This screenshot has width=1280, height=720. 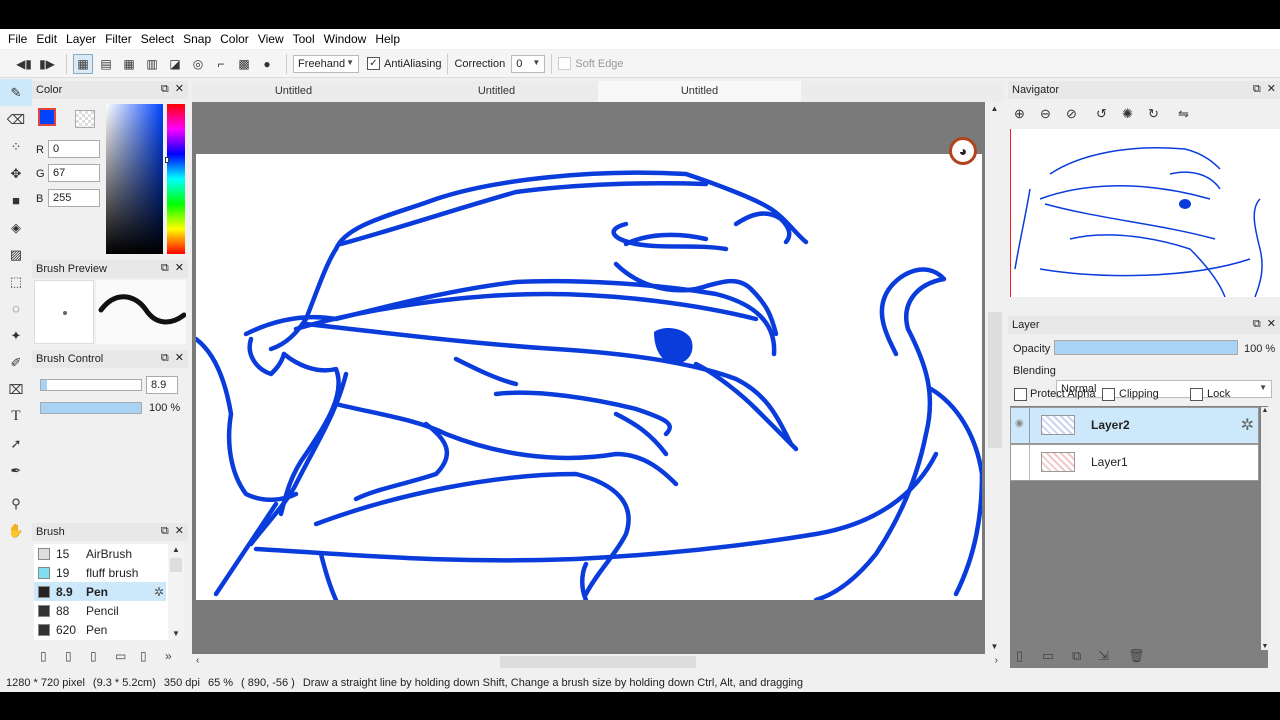 What do you see at coordinates (16, 530) in the screenshot?
I see `hand-tool-icon: ✋` at bounding box center [16, 530].